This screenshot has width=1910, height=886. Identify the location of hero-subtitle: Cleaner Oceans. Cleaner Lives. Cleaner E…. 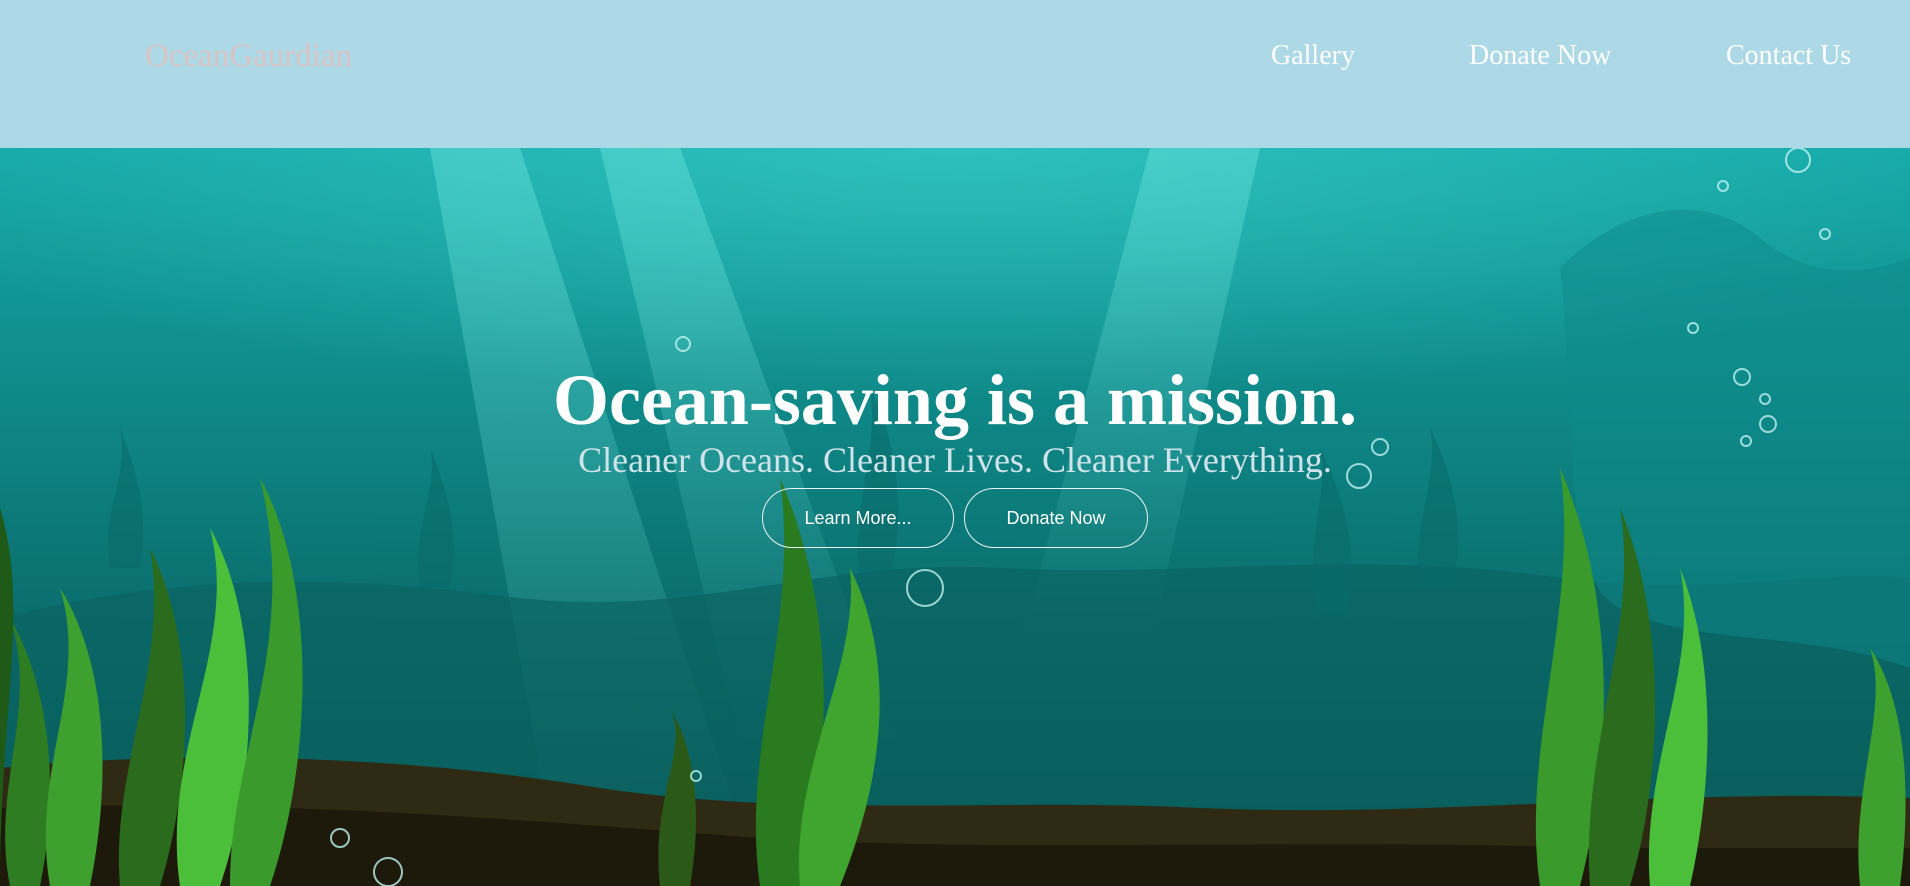
(955, 460).